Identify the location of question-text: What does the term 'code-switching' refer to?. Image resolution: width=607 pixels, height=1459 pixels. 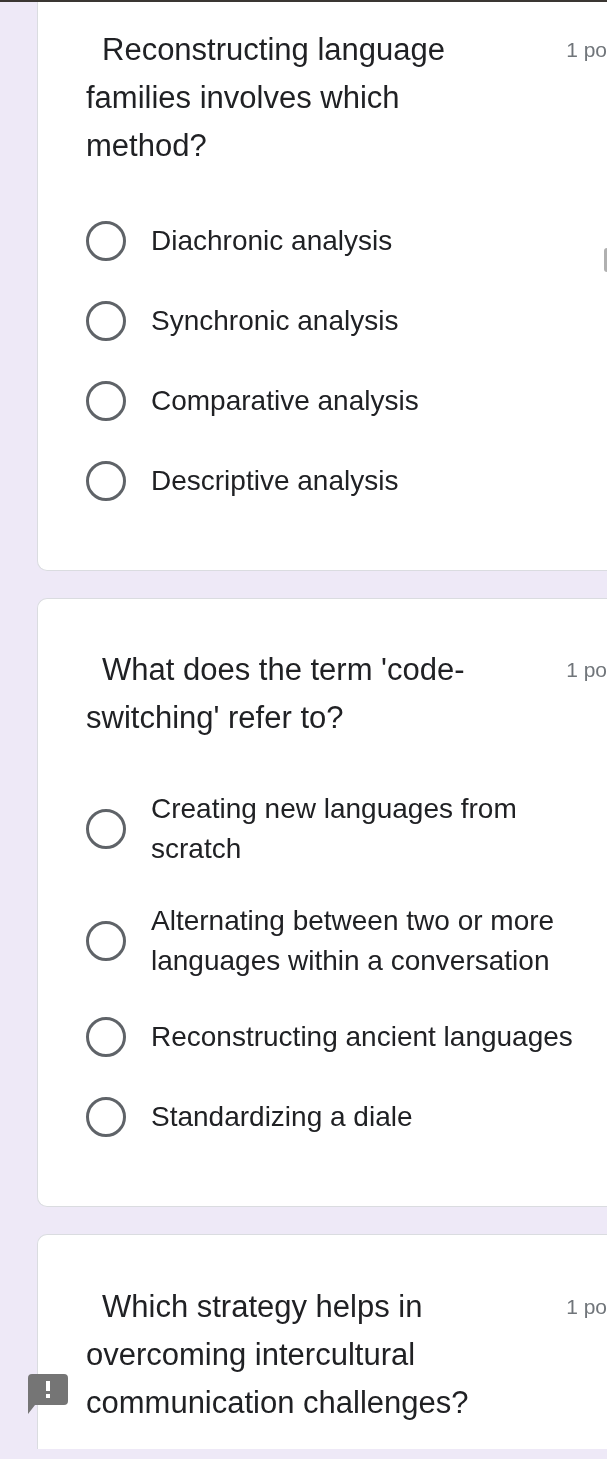
(276, 694).